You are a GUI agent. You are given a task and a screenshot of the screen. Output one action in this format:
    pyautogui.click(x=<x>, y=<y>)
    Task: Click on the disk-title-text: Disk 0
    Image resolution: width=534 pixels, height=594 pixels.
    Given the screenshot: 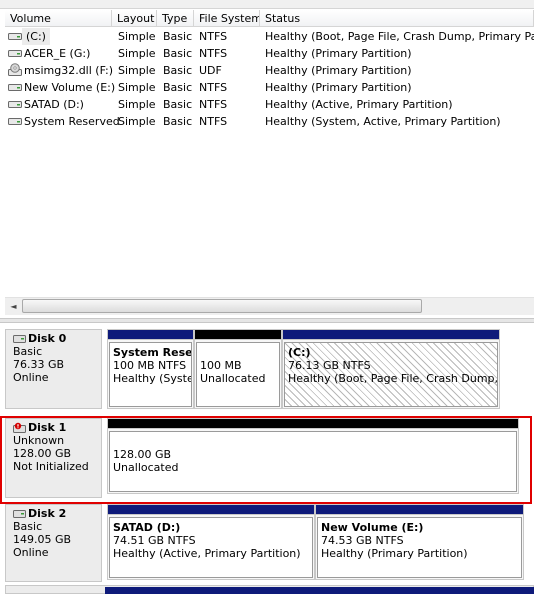 What is the action you would take?
    pyautogui.click(x=47, y=338)
    